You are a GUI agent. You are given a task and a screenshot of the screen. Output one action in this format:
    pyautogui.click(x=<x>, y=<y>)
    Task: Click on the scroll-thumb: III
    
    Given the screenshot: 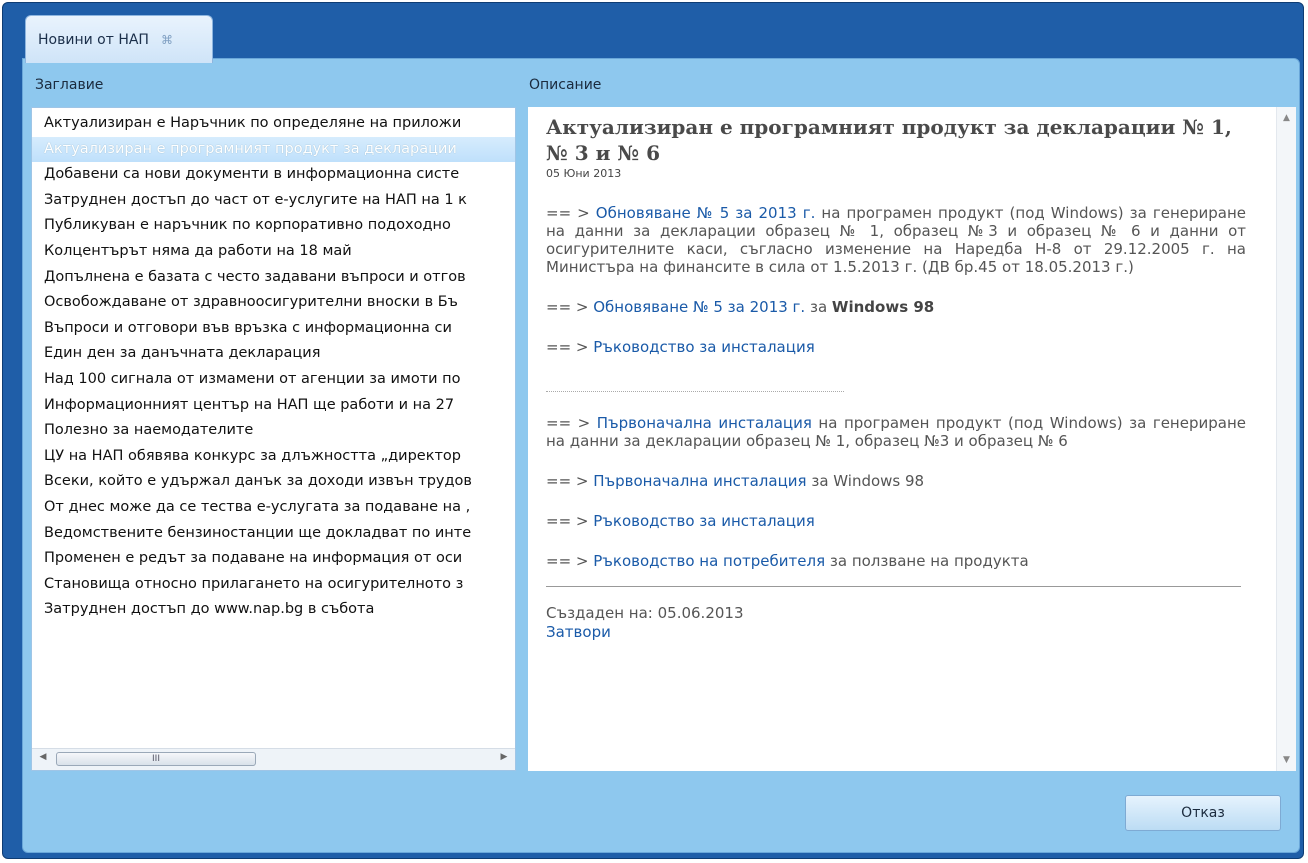 What is the action you would take?
    pyautogui.click(x=156, y=759)
    